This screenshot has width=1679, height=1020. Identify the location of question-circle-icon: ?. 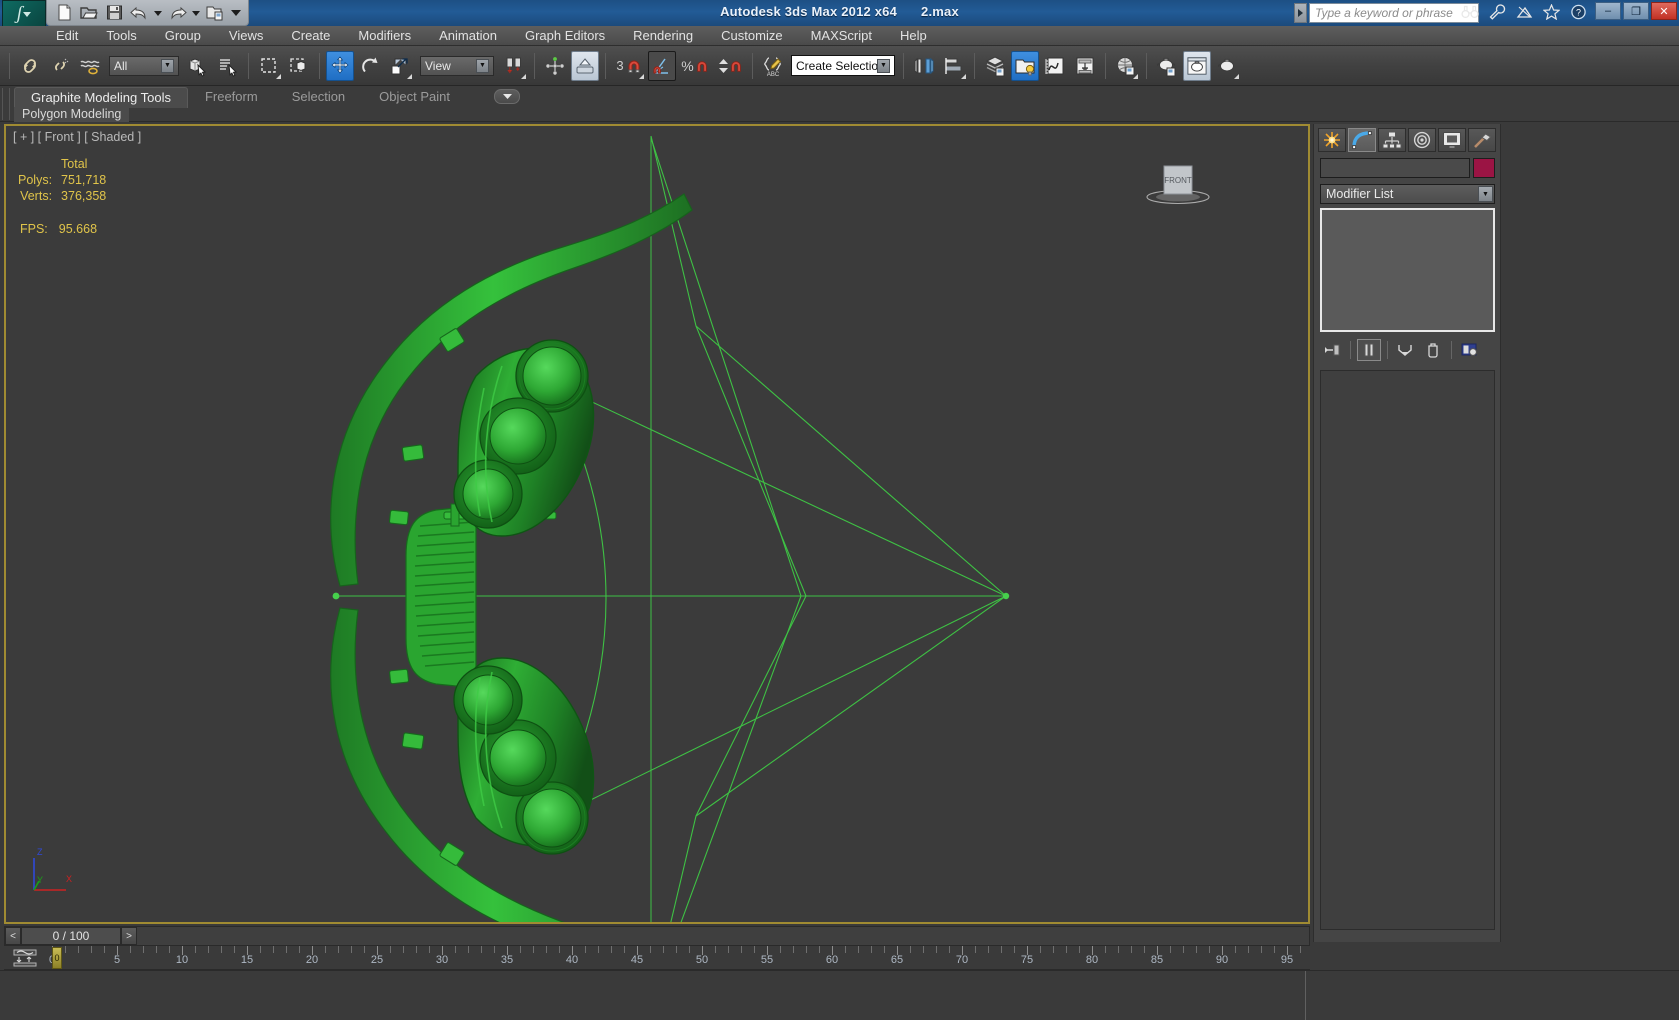
(1578, 12).